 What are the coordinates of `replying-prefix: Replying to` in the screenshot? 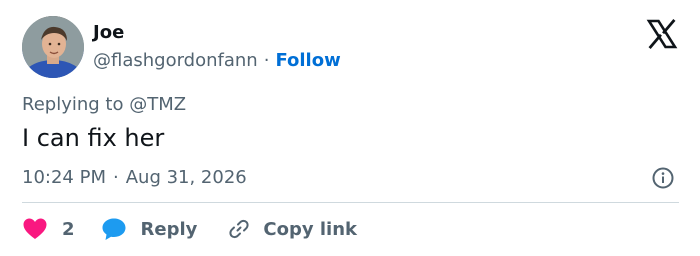 It's located at (73, 104).